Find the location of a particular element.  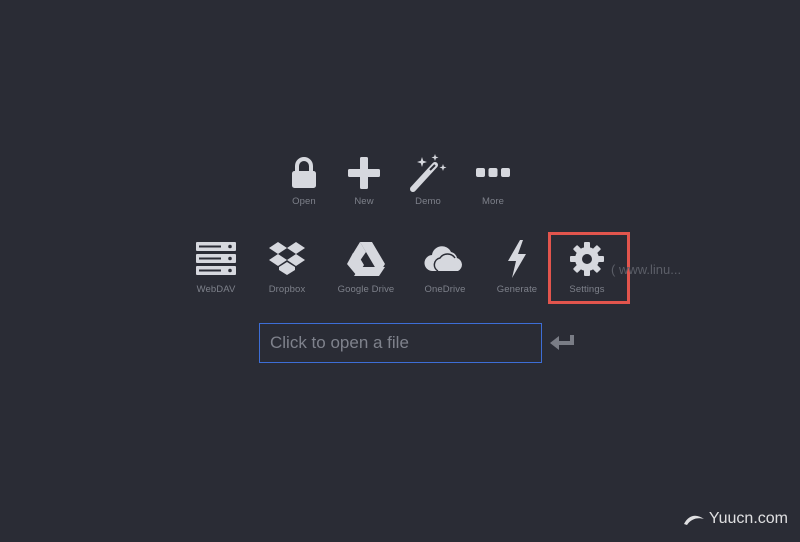

onedrive-button: OneDrive is located at coordinates (445, 266).